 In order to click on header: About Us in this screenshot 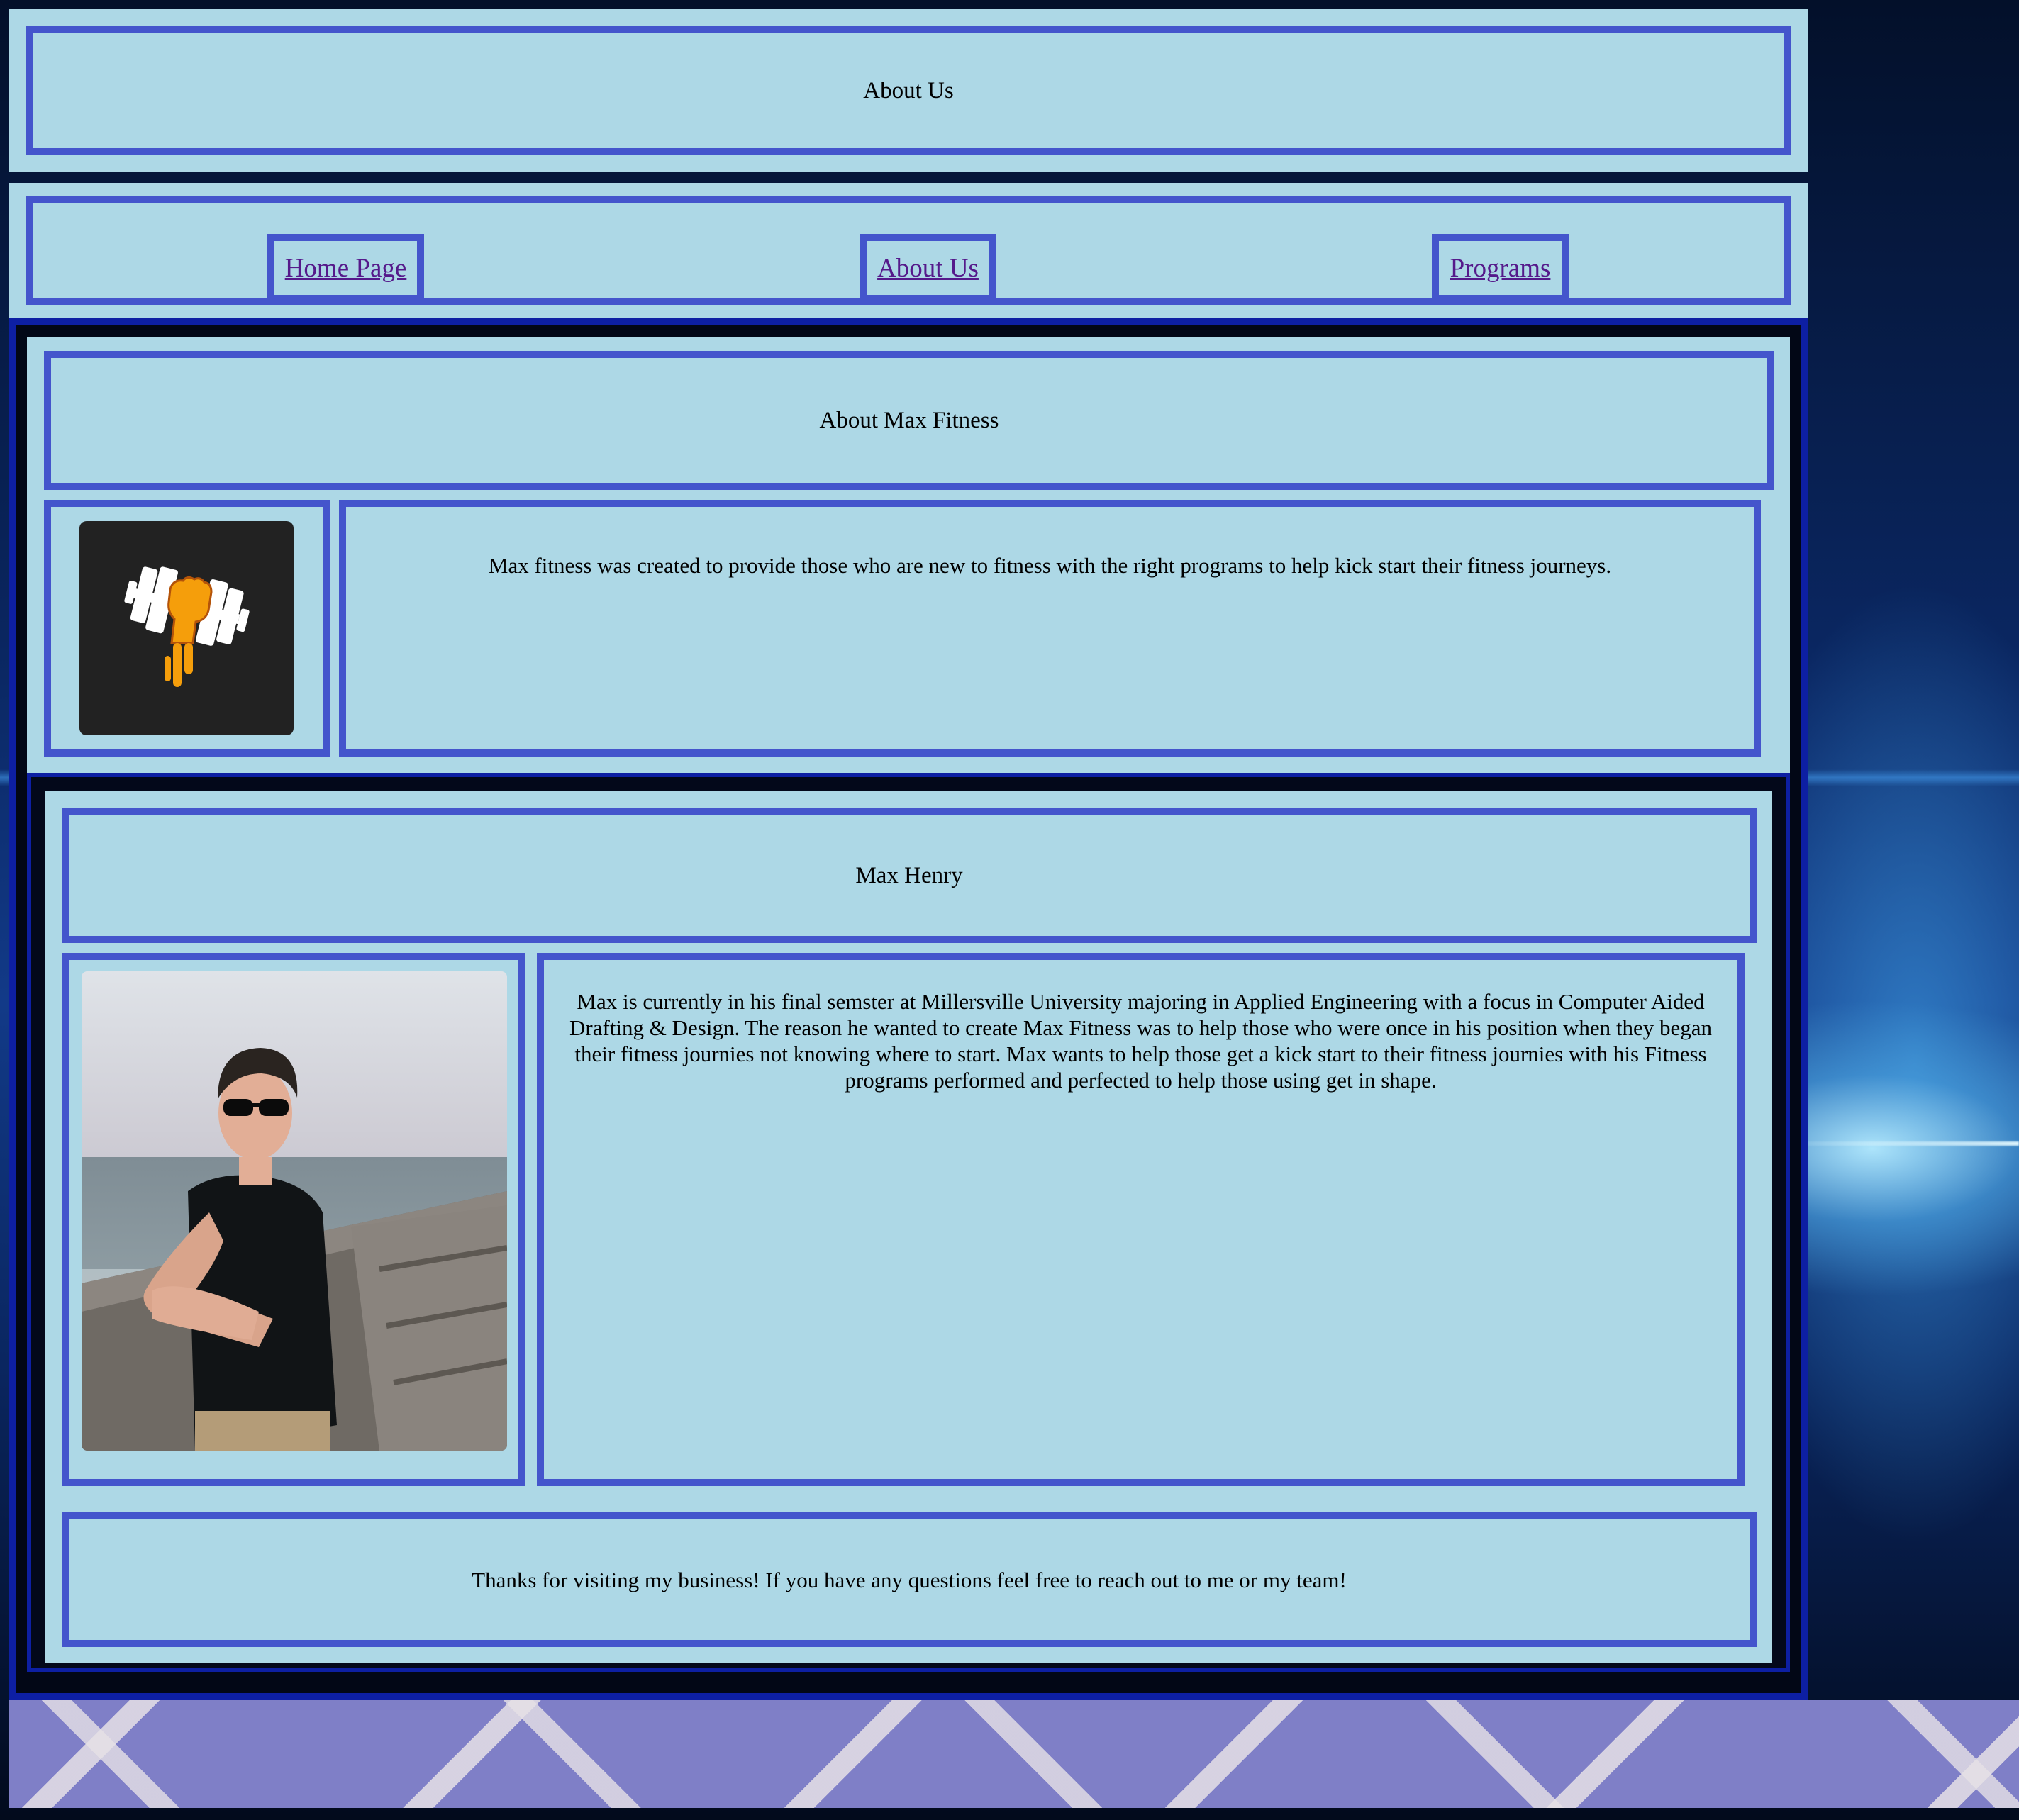, I will do `click(908, 90)`.